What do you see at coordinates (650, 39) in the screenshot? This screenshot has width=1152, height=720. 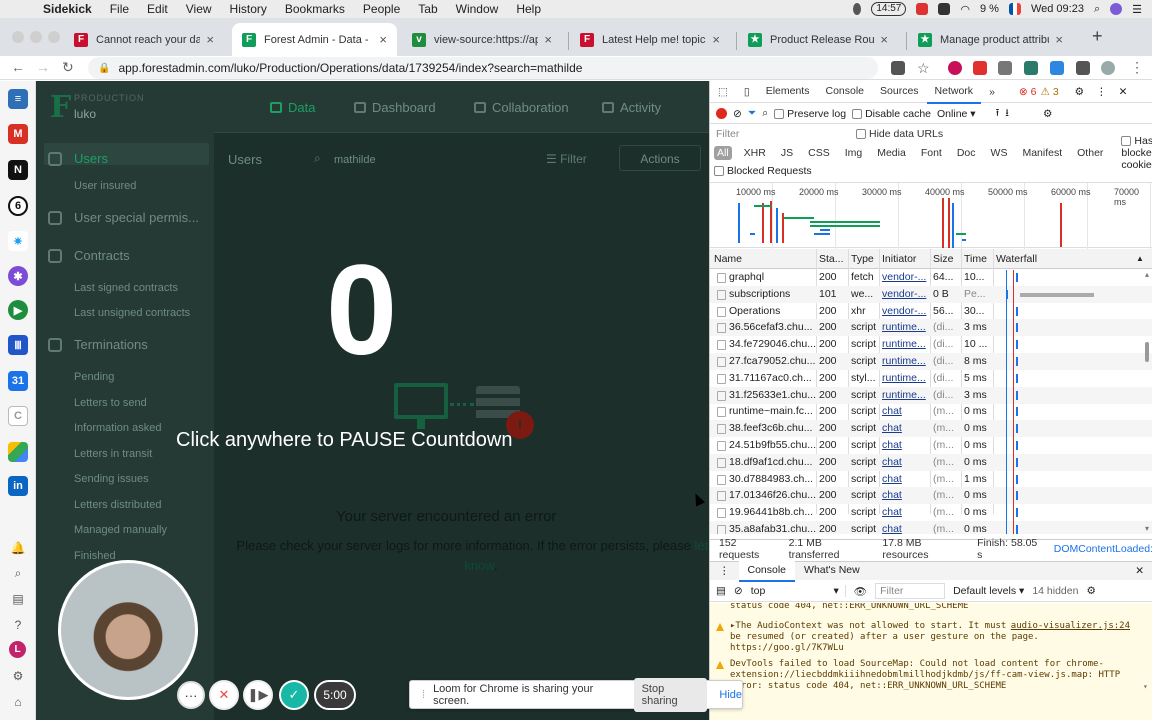 I see `browser-tab: F Latest Help me! topics - F ×` at bounding box center [650, 39].